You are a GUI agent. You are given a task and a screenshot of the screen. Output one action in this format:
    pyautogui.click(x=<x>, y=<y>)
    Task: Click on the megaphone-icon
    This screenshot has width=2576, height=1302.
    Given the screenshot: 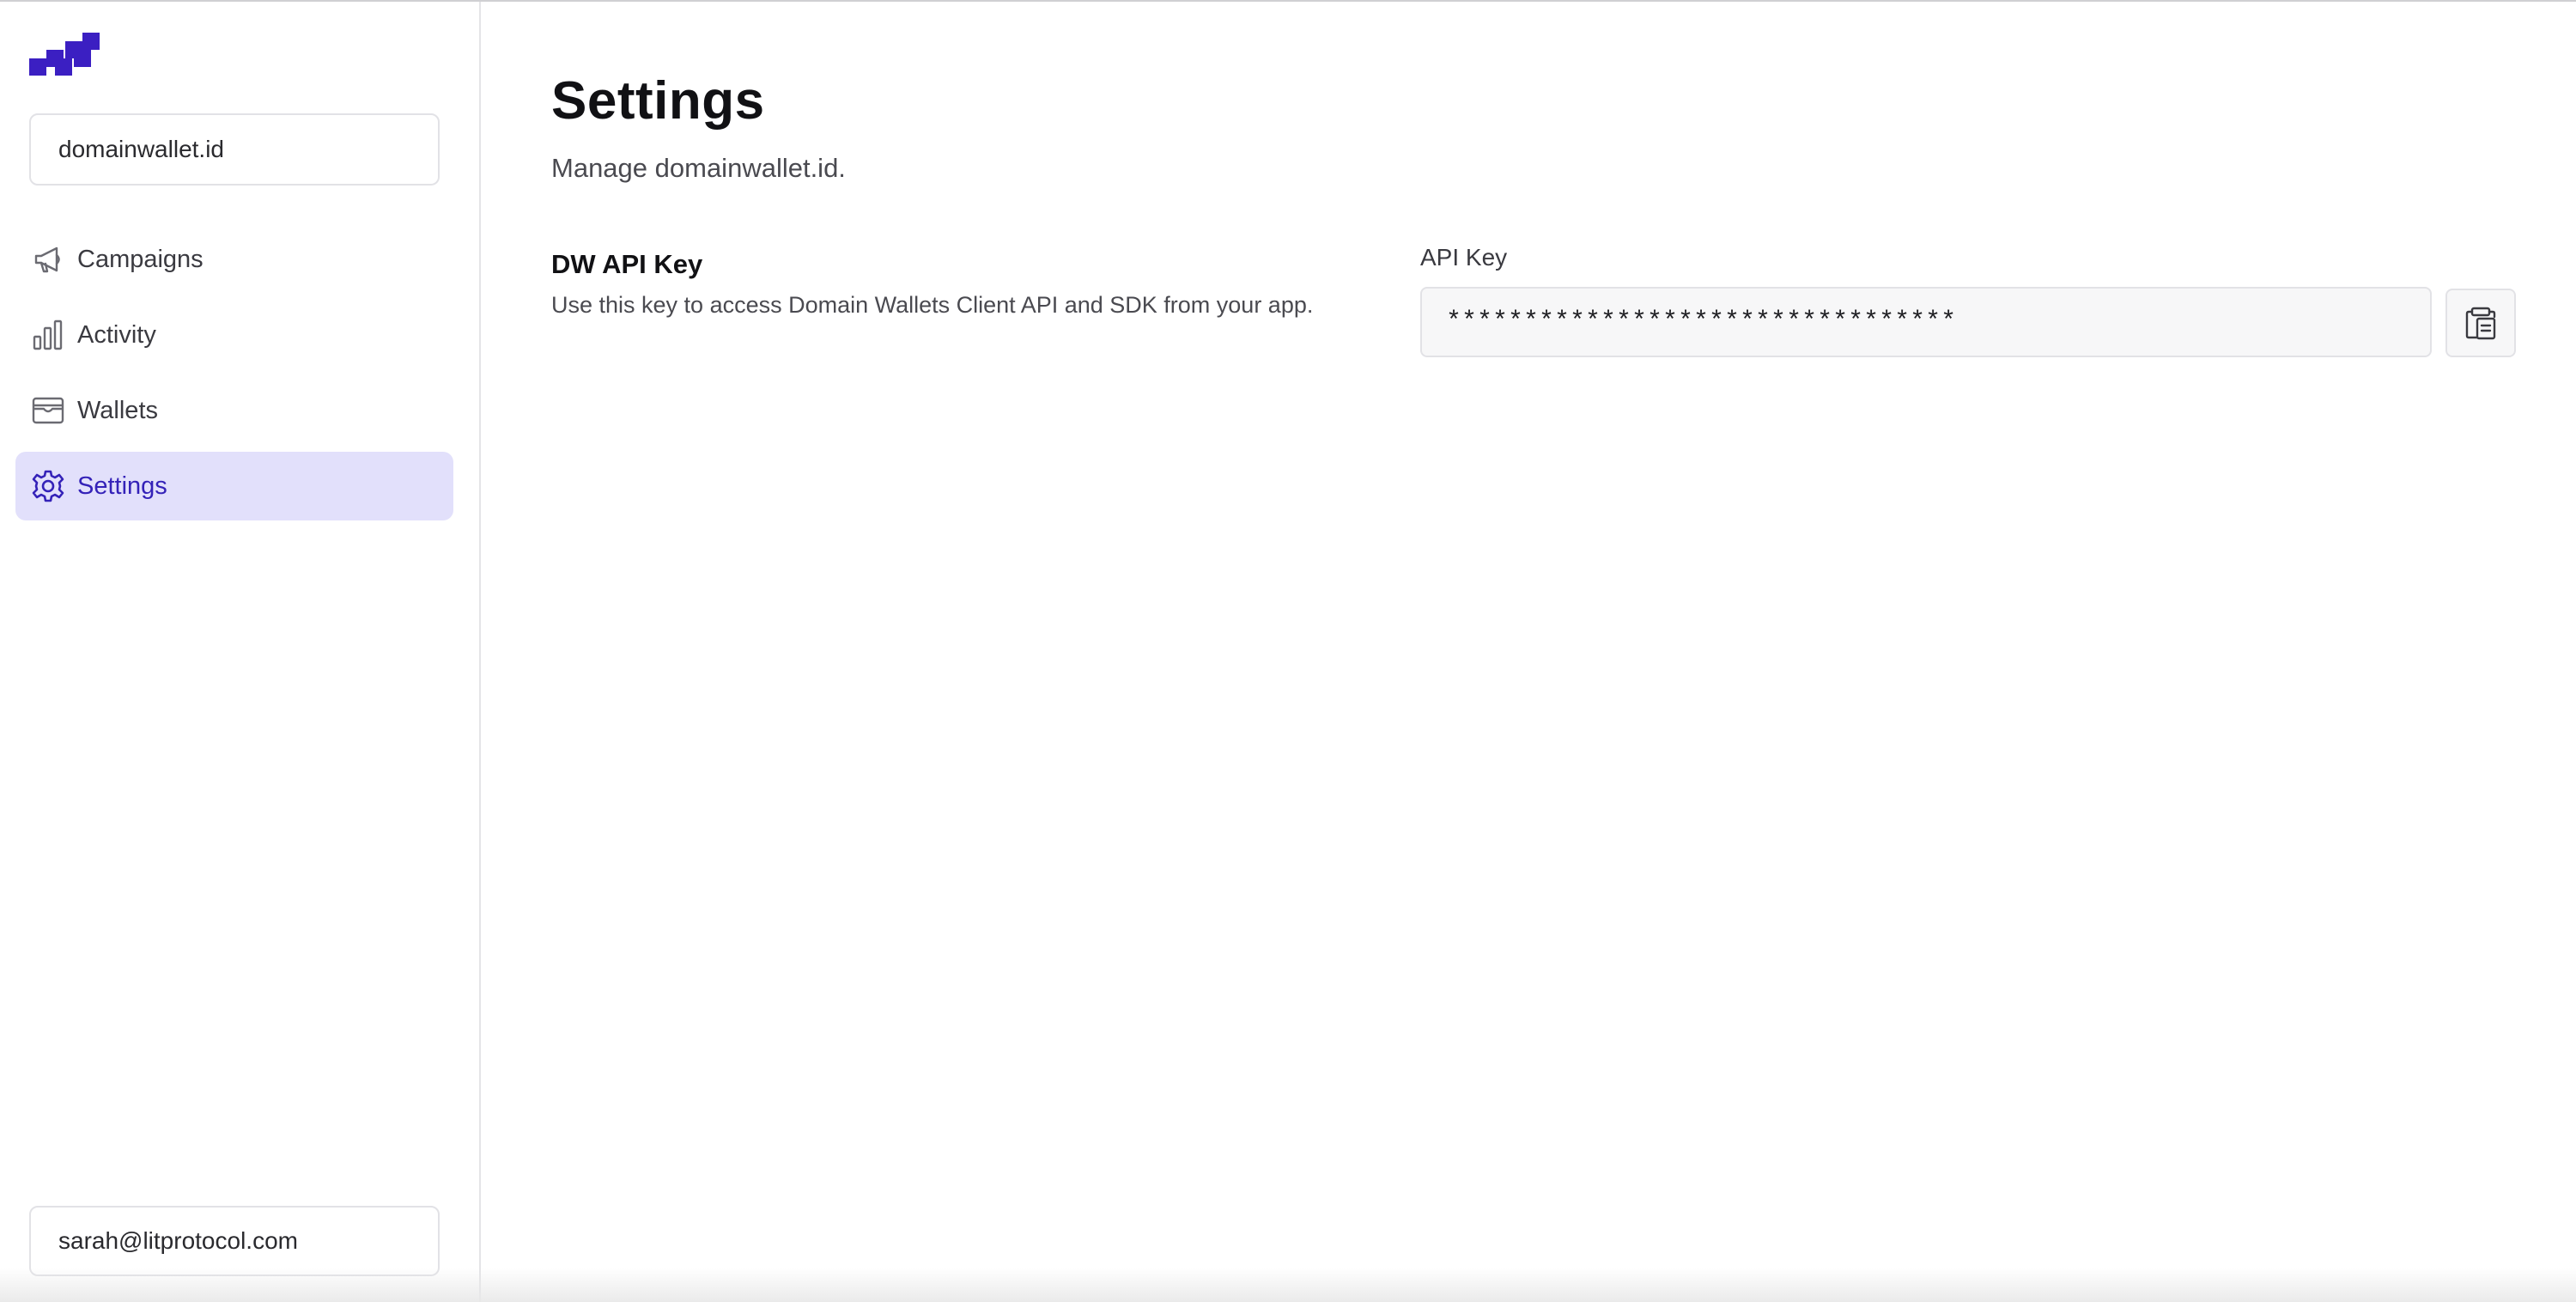 What is the action you would take?
    pyautogui.click(x=48, y=259)
    